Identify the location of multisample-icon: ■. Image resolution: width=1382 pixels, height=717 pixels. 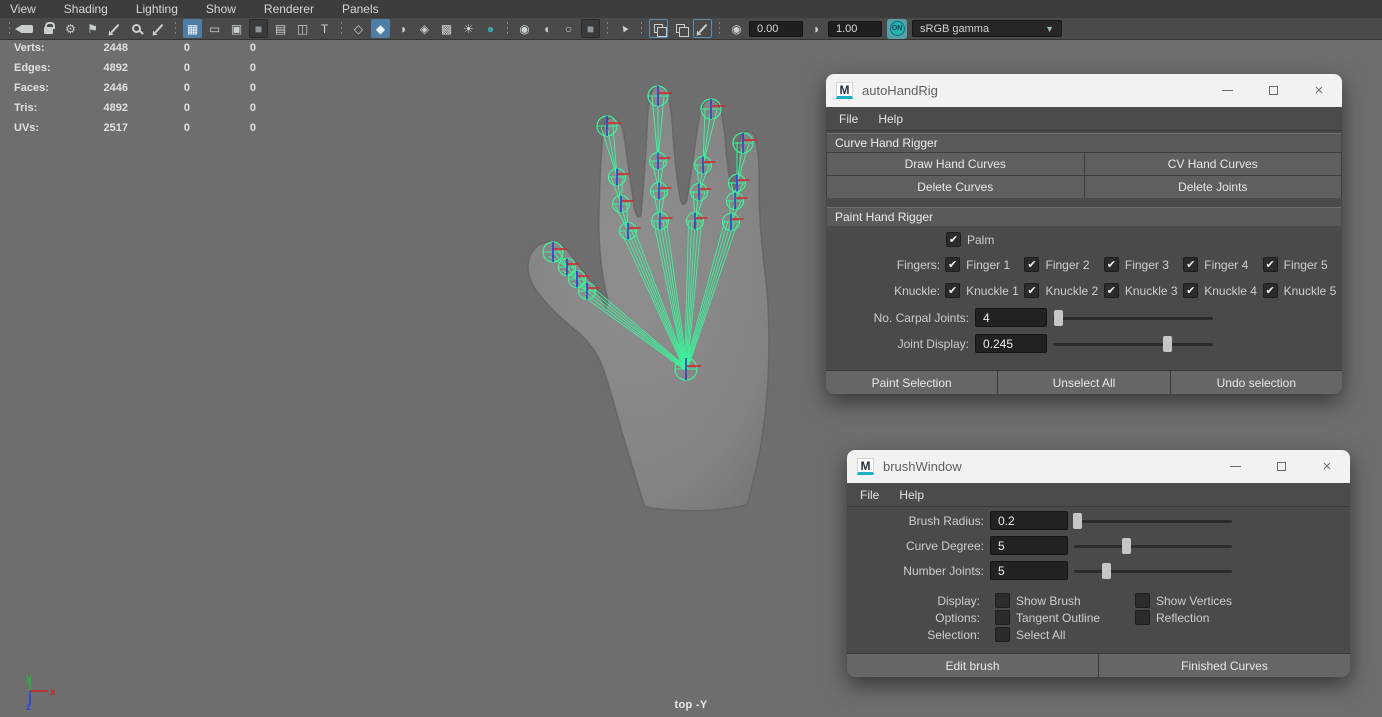
(590, 28).